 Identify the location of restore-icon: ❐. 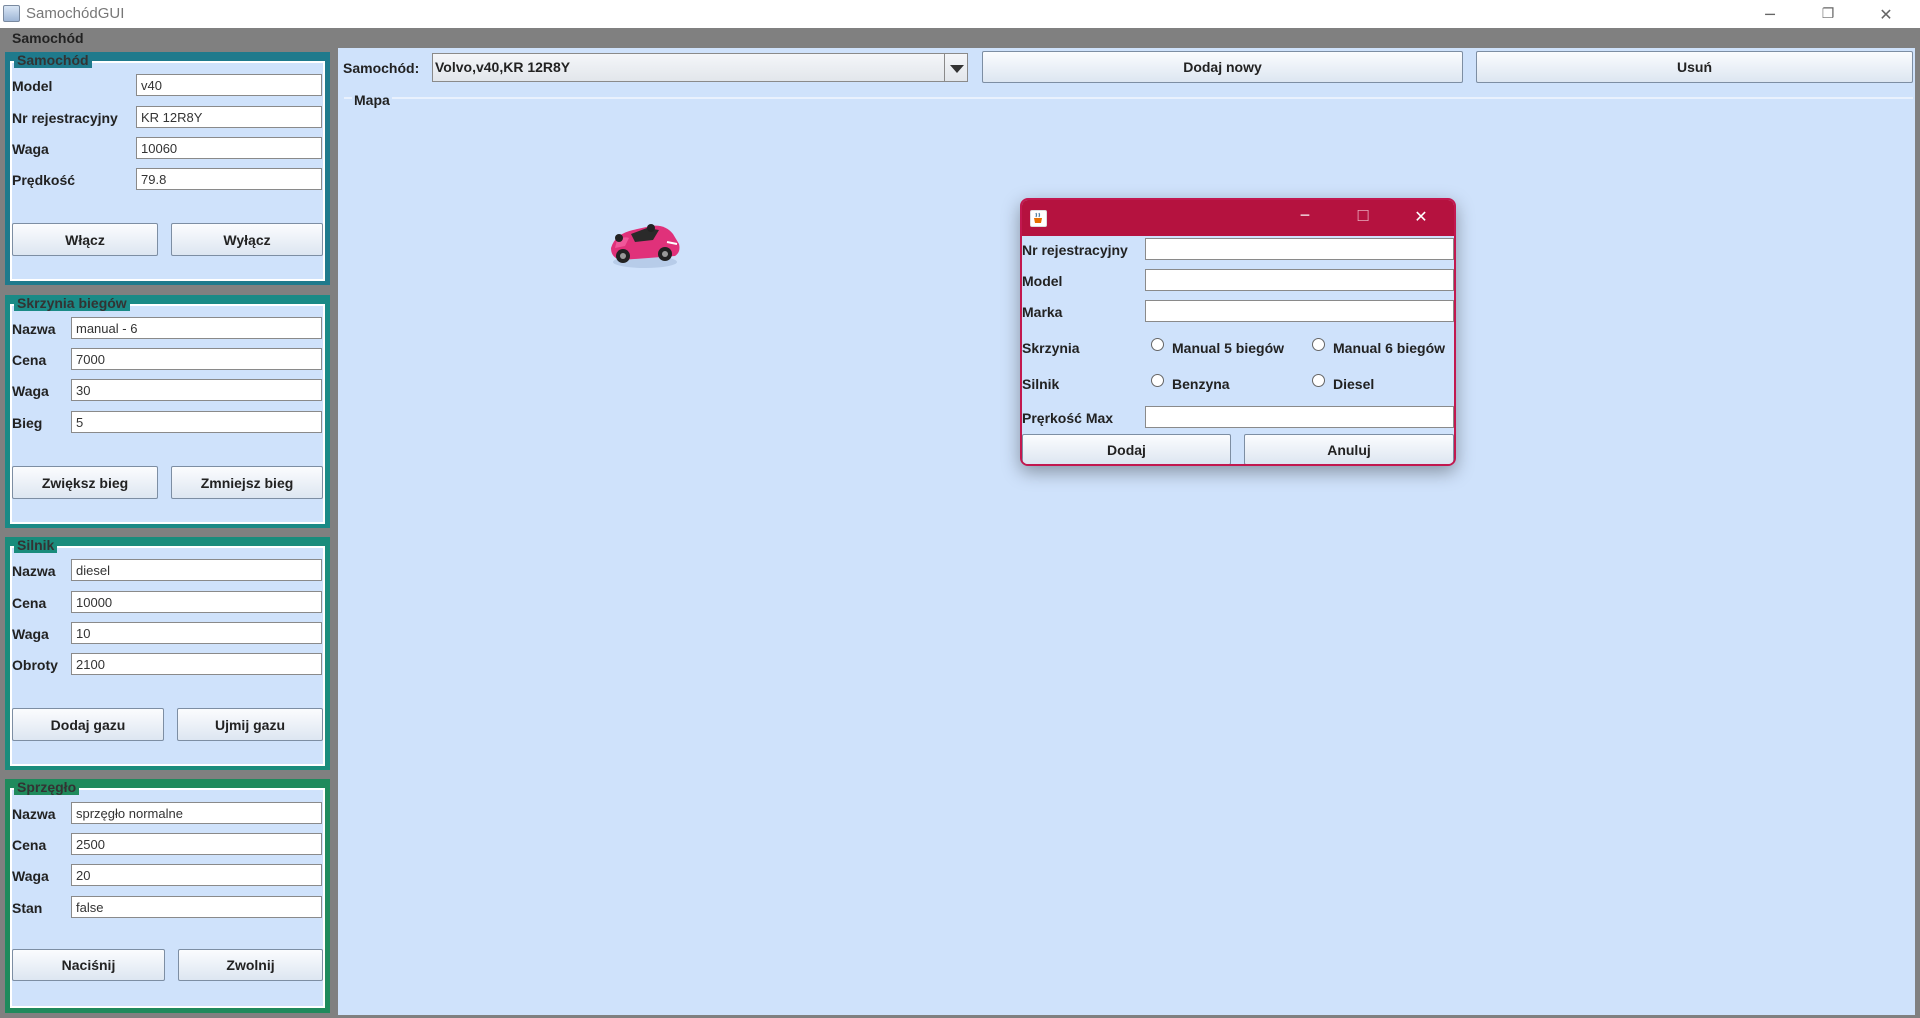
(1828, 14).